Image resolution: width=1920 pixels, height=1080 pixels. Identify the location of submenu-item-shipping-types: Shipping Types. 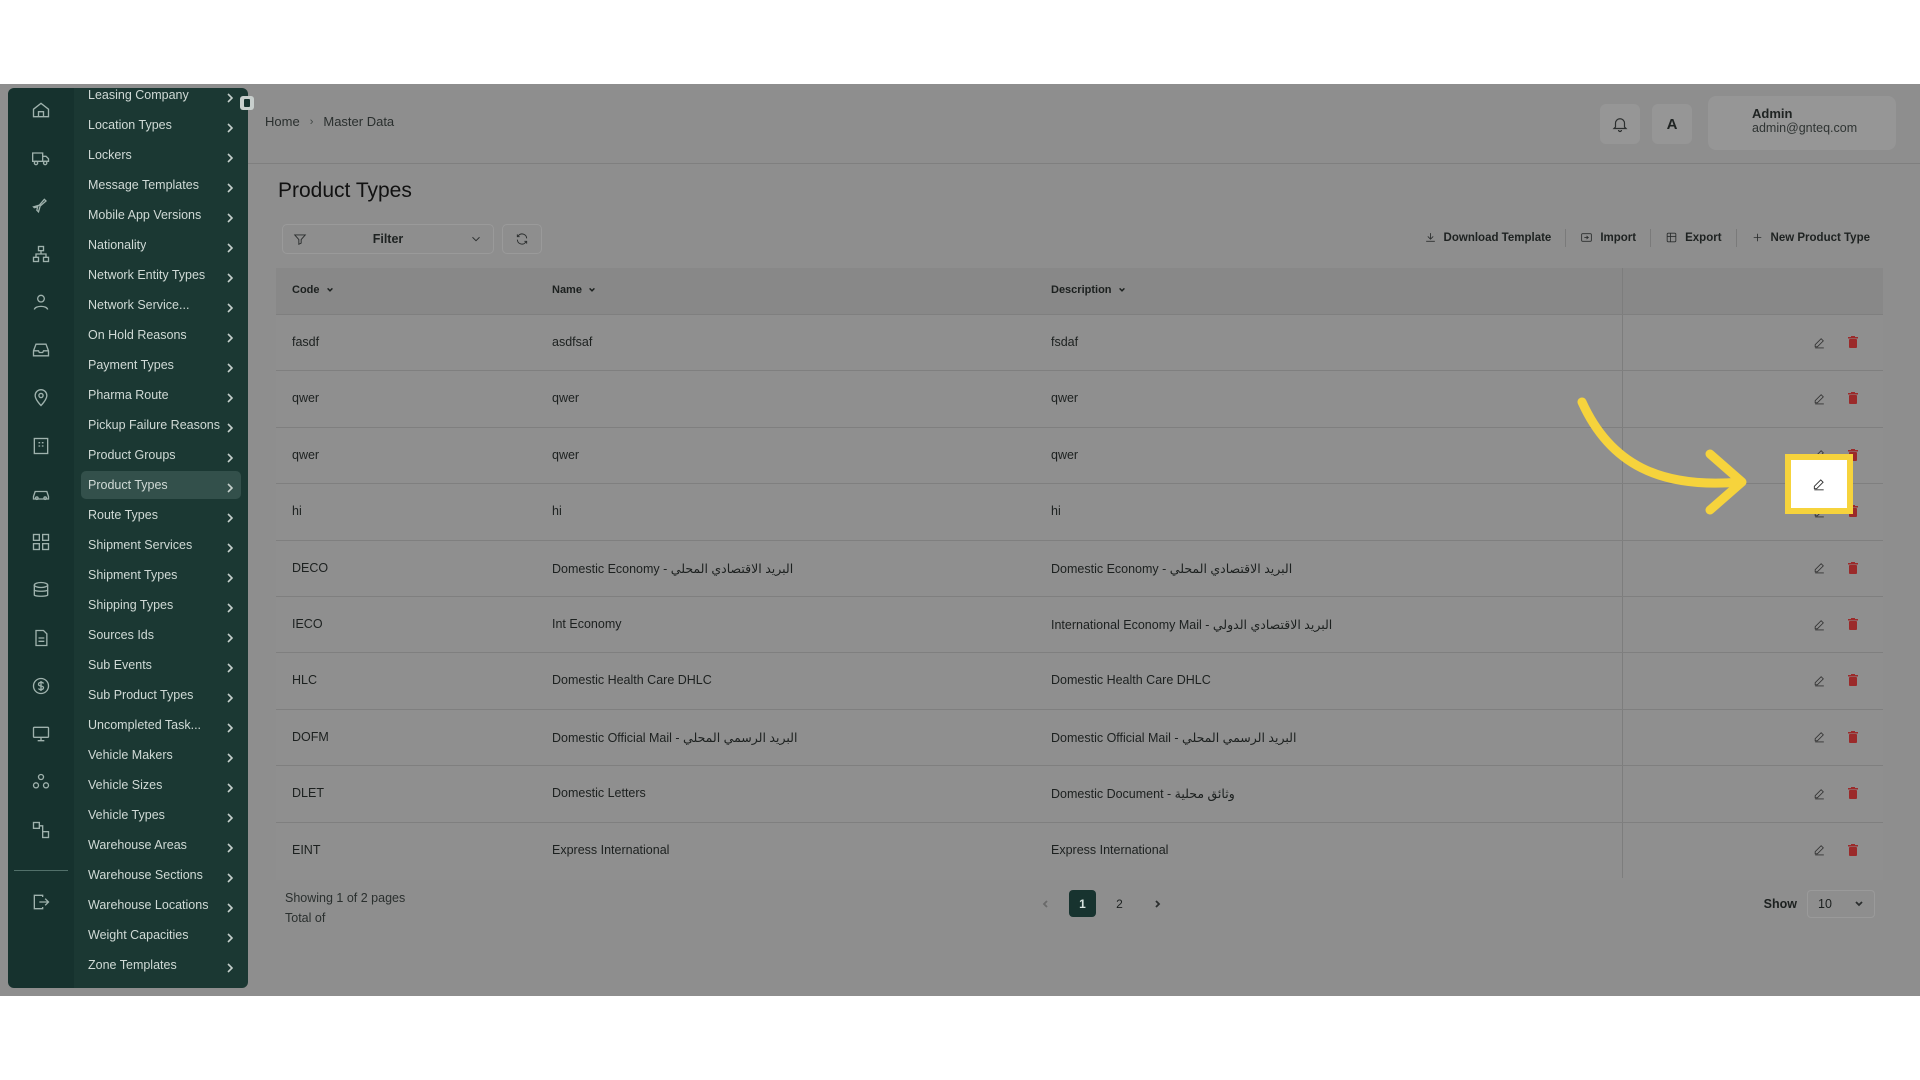
(161, 605).